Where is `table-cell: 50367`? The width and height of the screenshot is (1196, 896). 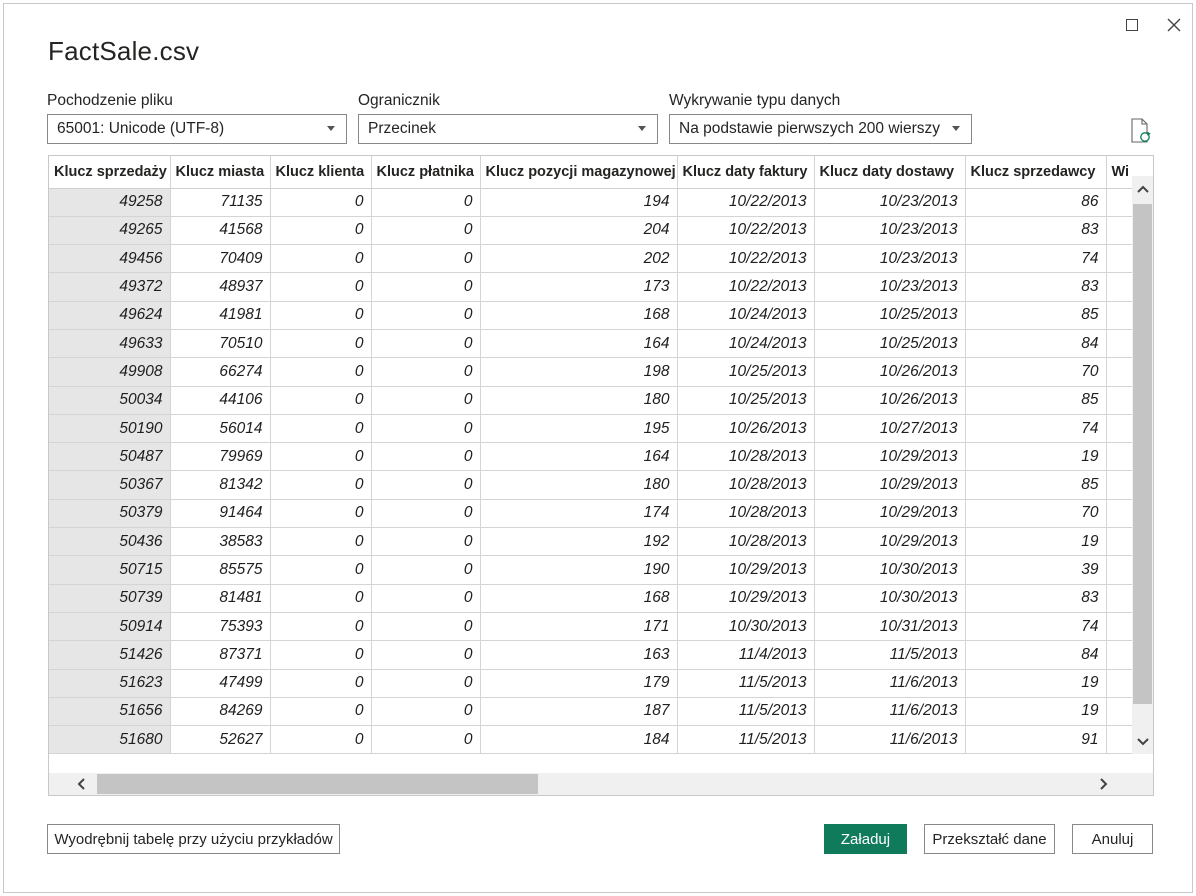
table-cell: 50367 is located at coordinates (110, 485).